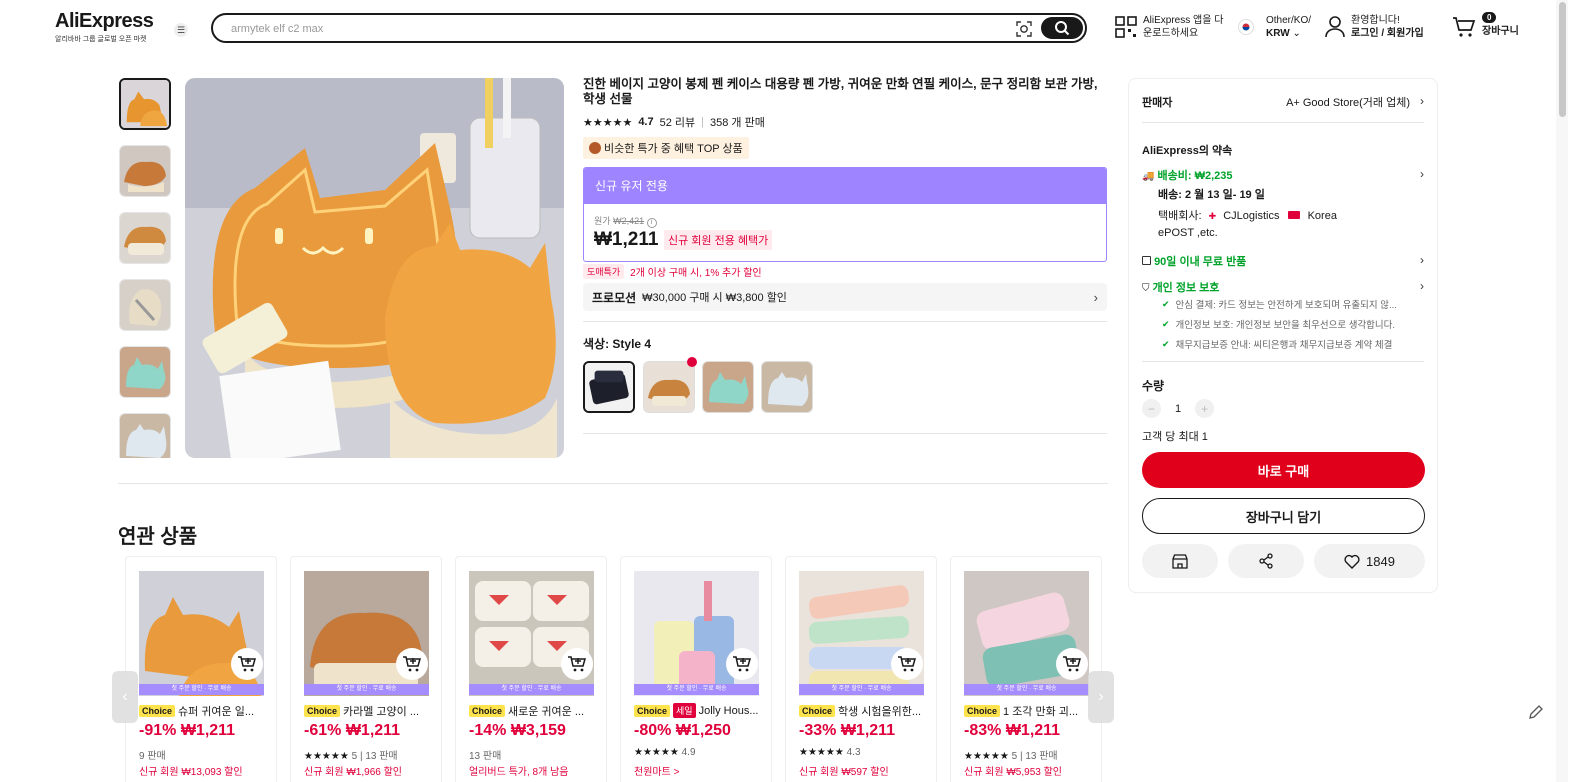 The image size is (1589, 782). What do you see at coordinates (1274, 27) in the screenshot?
I see `region-selector: Other/KO/KRW ⌄` at bounding box center [1274, 27].